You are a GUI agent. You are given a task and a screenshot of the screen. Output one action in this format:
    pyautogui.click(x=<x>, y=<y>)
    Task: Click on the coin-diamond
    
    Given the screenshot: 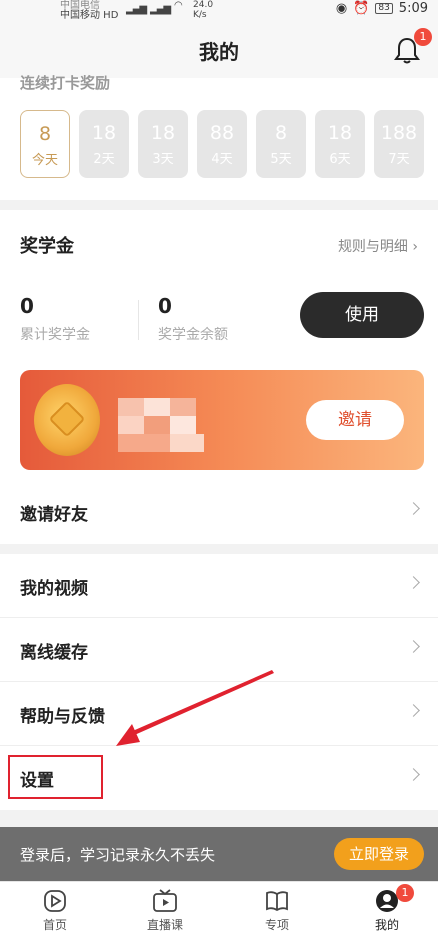 What is the action you would take?
    pyautogui.click(x=67, y=419)
    